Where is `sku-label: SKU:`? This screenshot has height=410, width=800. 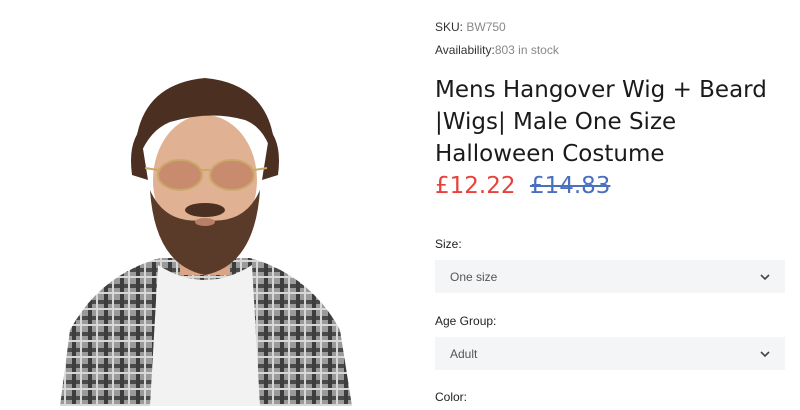 sku-label: SKU: is located at coordinates (449, 27).